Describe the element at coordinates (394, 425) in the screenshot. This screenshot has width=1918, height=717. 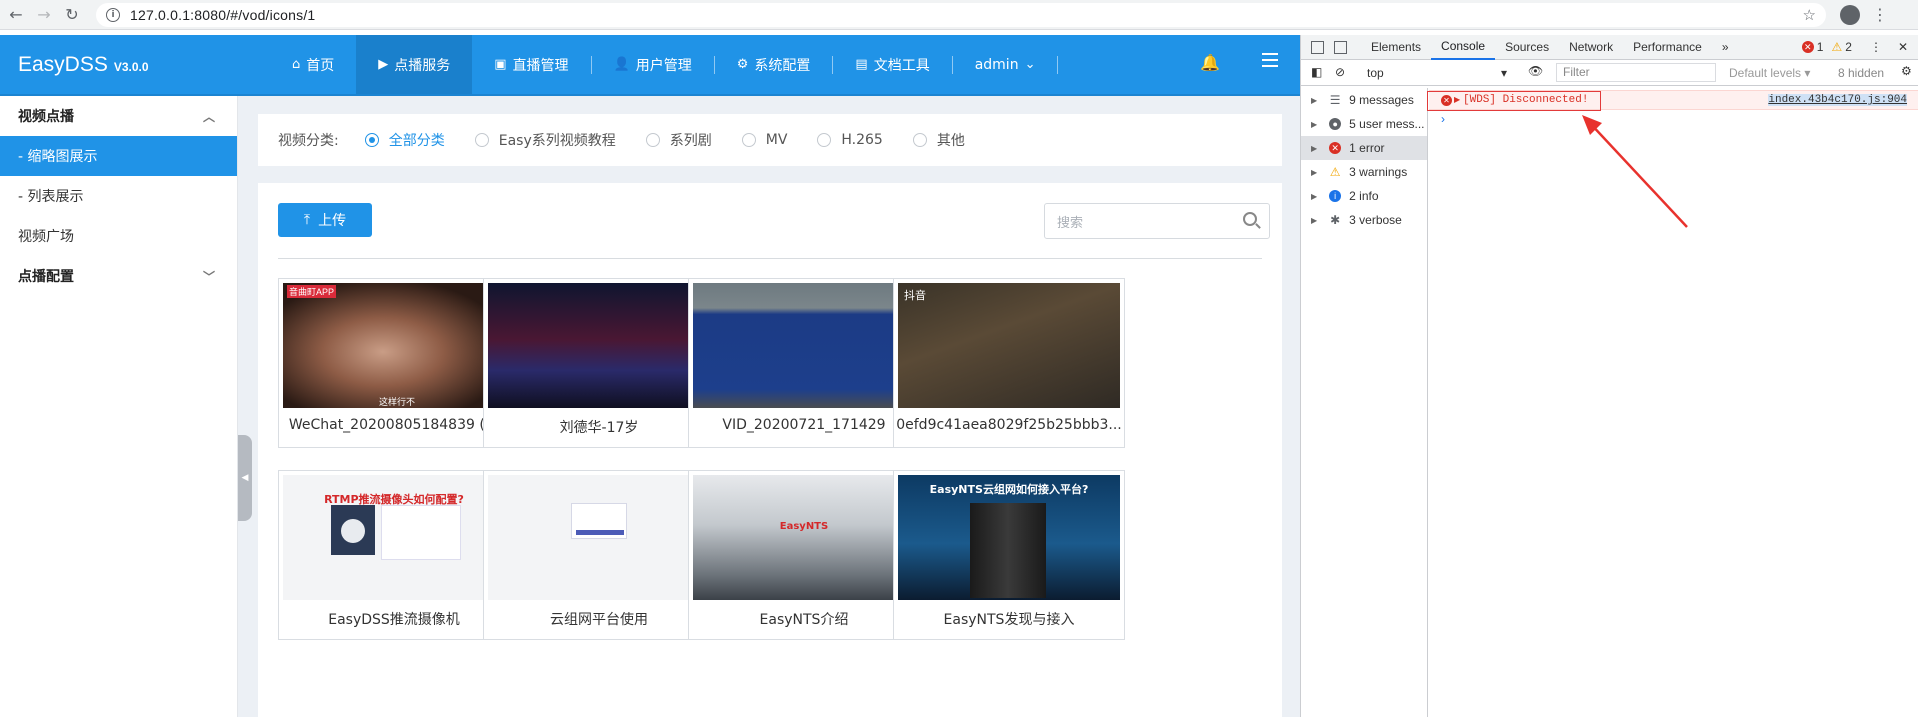
I see `video-title: WeChat_20200805184839 (1)` at that location.